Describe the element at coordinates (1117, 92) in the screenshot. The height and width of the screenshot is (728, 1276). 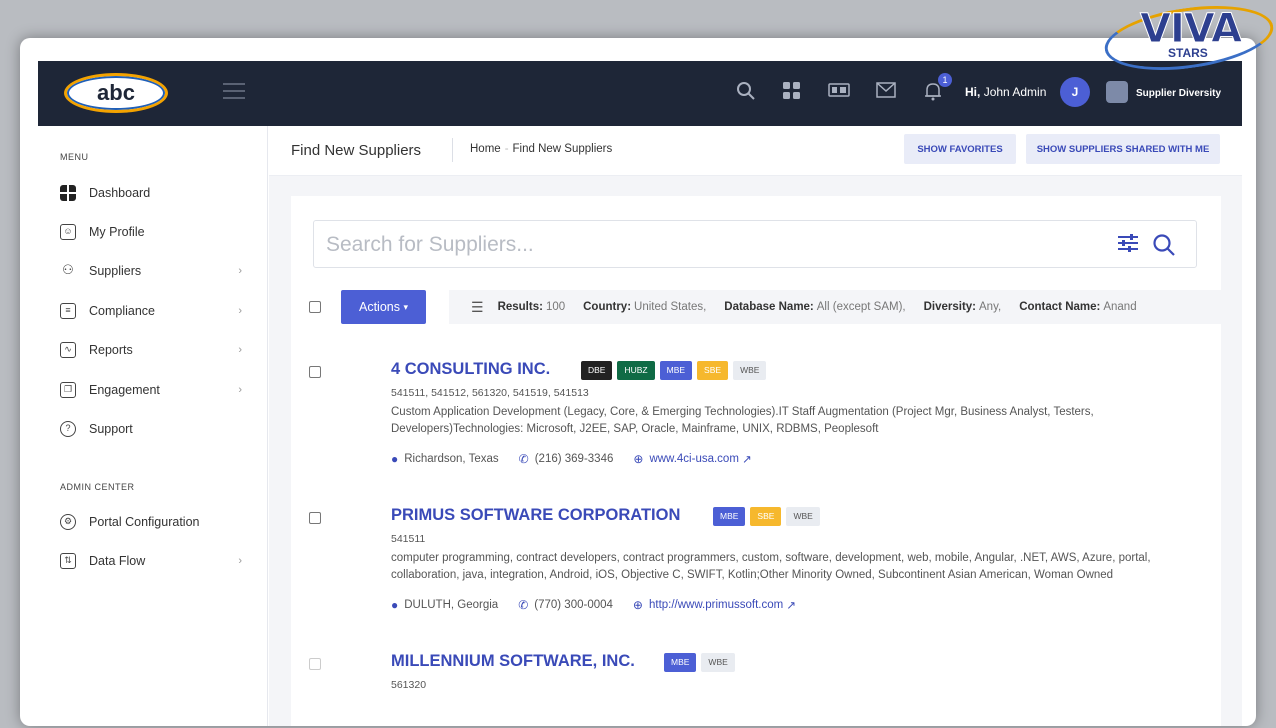
I see `partner-logo-icon` at that location.